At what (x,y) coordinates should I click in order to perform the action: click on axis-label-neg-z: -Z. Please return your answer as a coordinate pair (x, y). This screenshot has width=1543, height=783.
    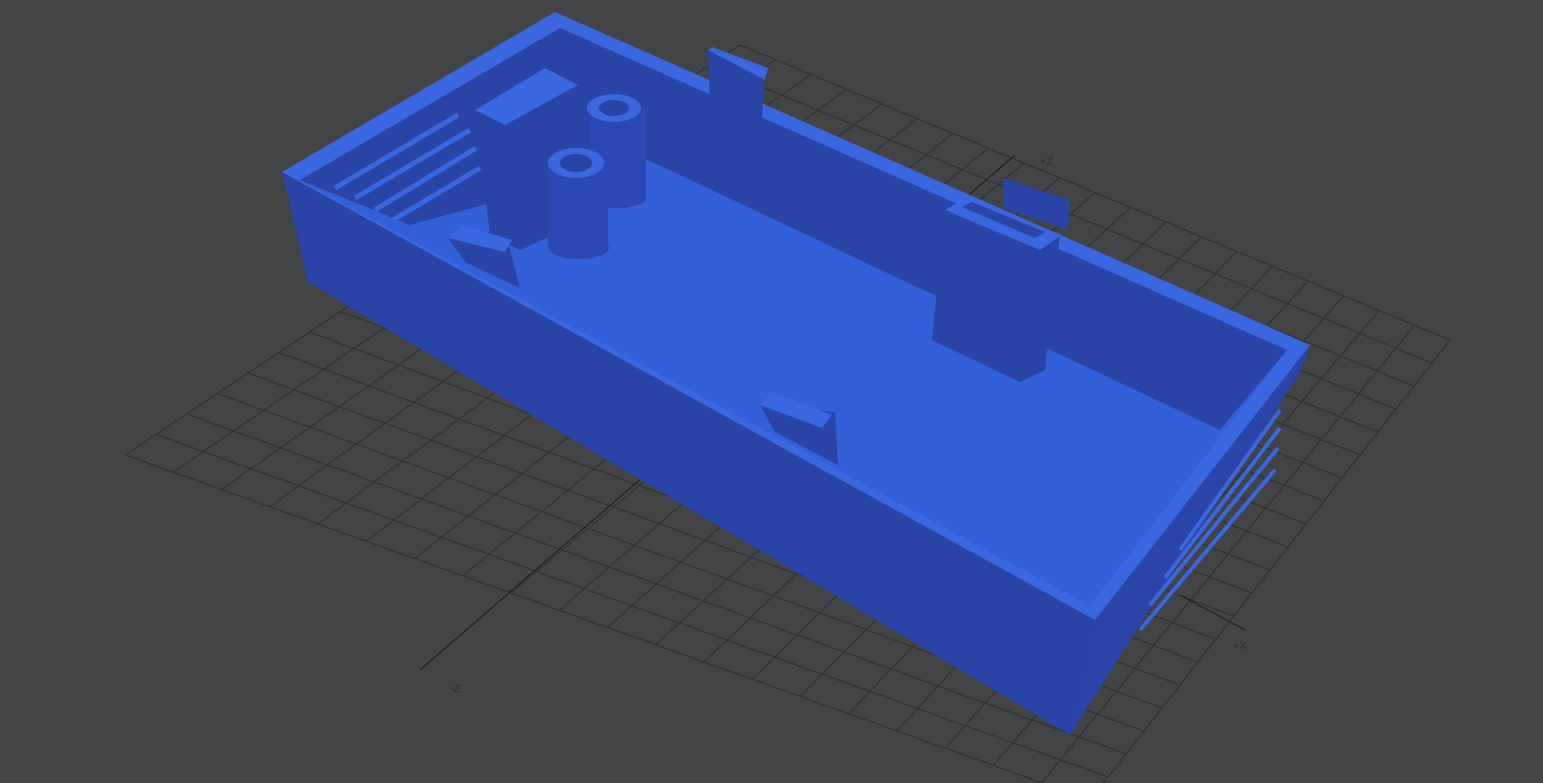
    Looking at the image, I should click on (455, 689).